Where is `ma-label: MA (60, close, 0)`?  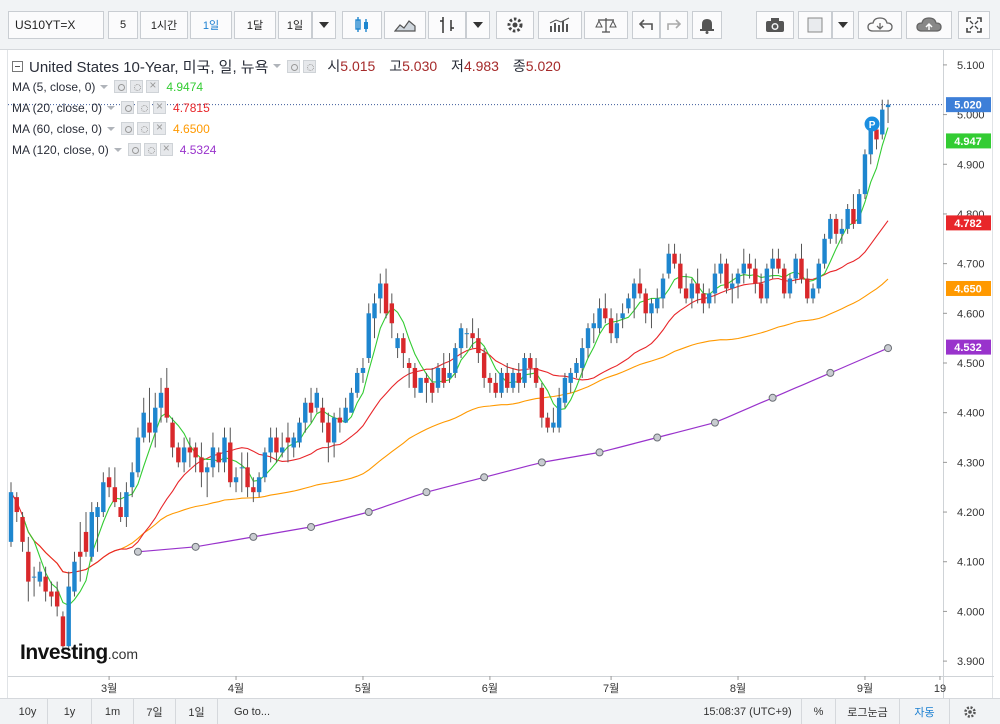
ma-label: MA (60, close, 0) is located at coordinates (57, 128).